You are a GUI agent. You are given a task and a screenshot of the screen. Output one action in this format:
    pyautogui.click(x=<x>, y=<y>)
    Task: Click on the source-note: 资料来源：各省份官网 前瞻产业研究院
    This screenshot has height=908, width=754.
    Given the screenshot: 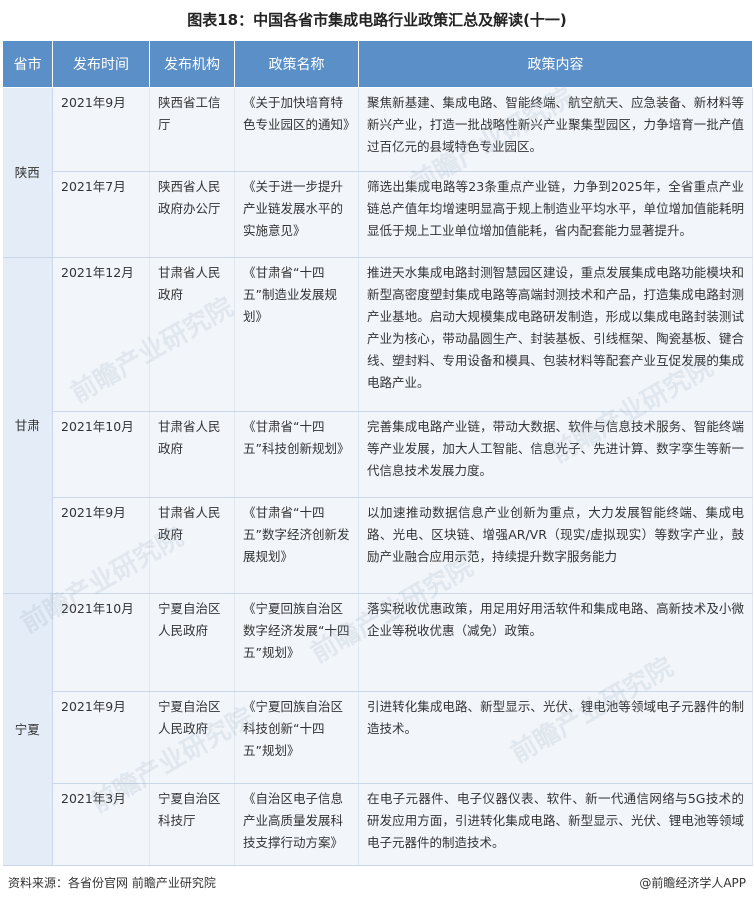 What is the action you would take?
    pyautogui.click(x=112, y=883)
    